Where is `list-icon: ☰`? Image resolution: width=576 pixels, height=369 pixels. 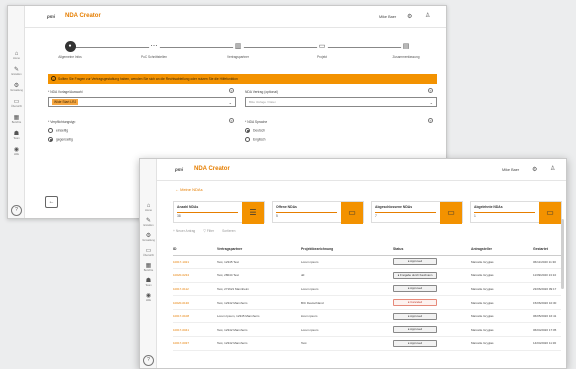
list-icon: ☰ is located at coordinates (253, 213).